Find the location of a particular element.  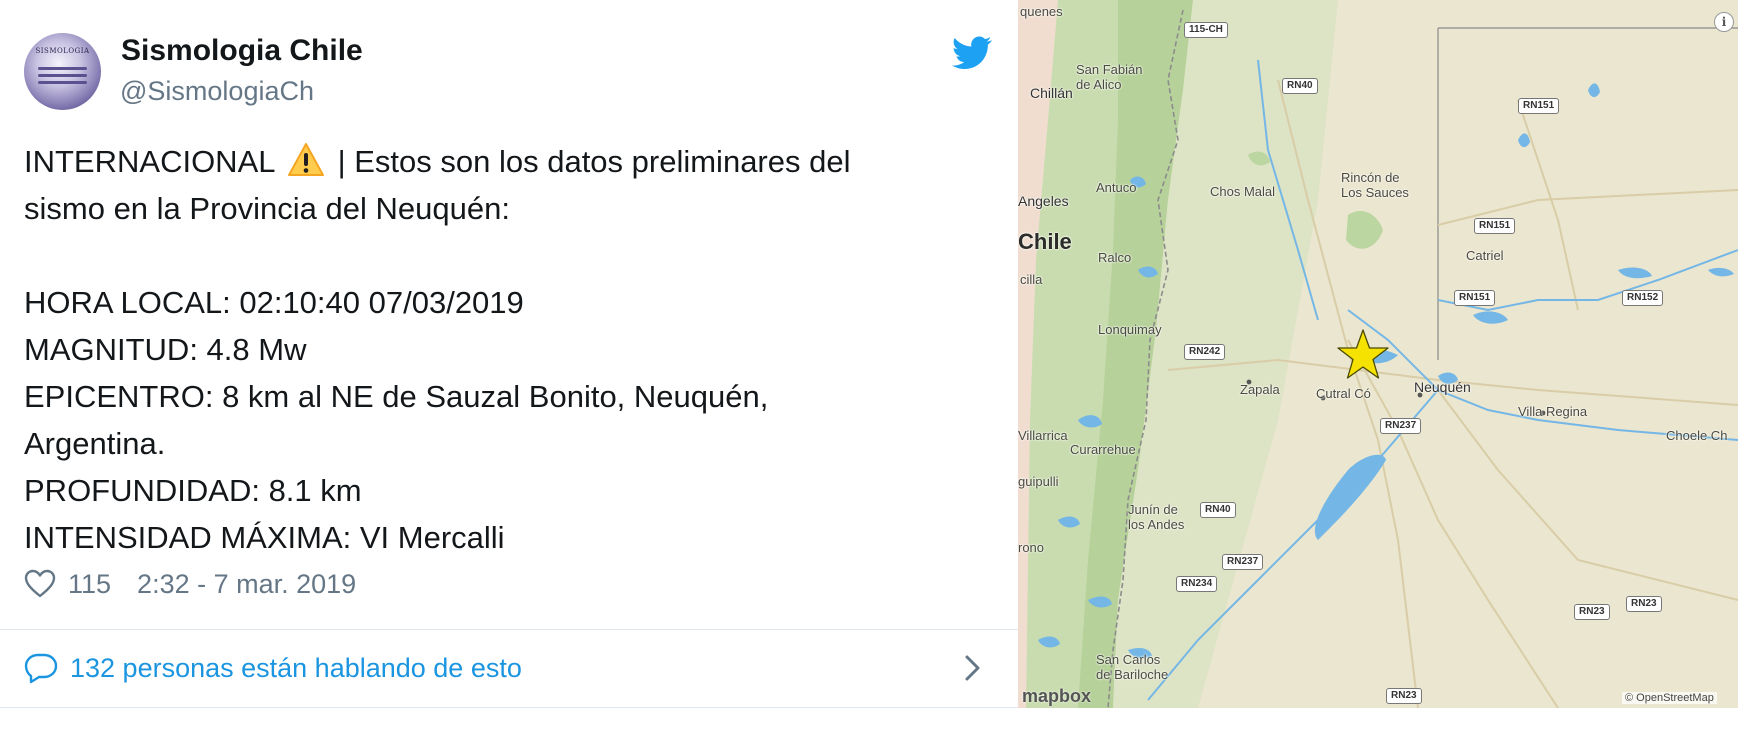

map-label-neuquen: Neuquén is located at coordinates (1442, 387).